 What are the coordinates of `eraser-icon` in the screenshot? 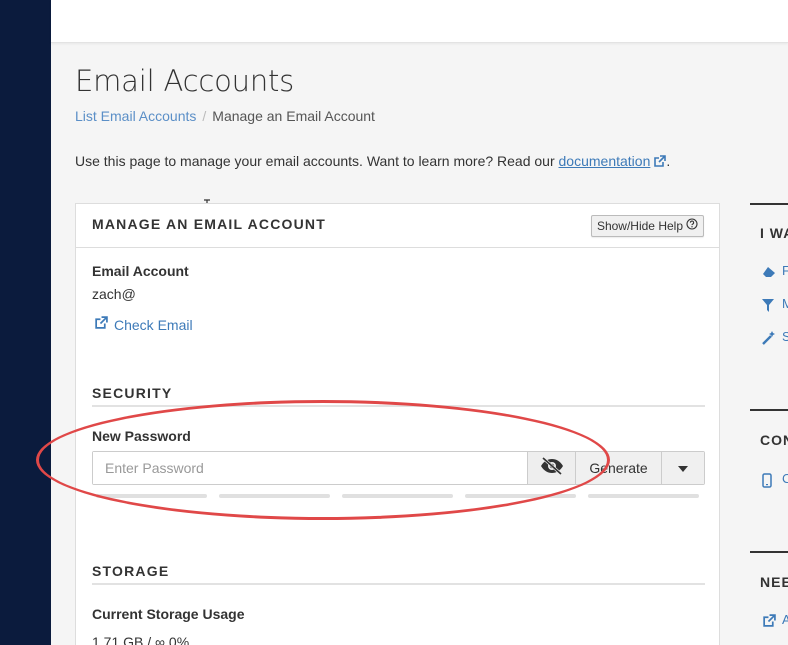 It's located at (770, 272).